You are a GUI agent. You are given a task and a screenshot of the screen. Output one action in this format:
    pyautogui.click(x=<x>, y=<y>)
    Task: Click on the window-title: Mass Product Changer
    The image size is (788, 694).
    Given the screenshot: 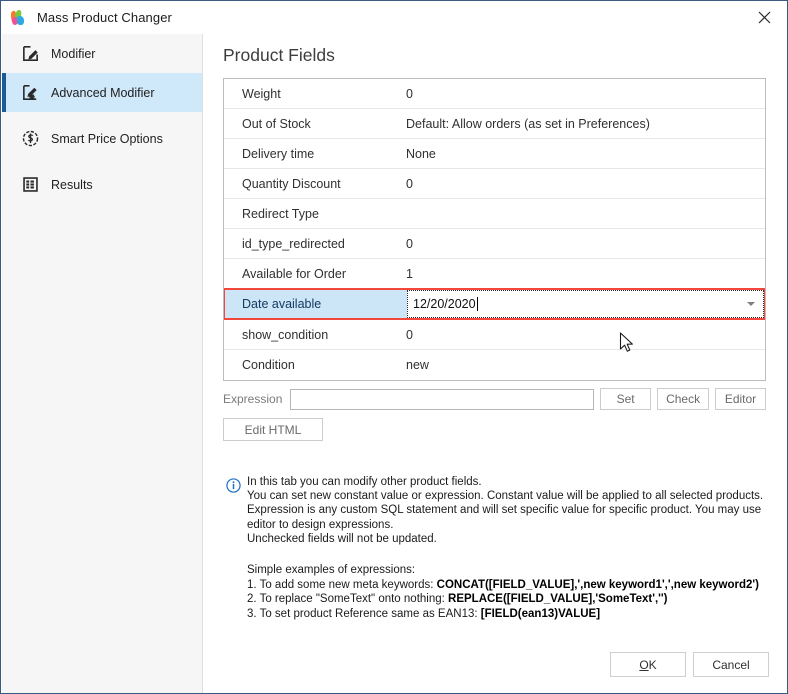 What is the action you would take?
    pyautogui.click(x=104, y=17)
    